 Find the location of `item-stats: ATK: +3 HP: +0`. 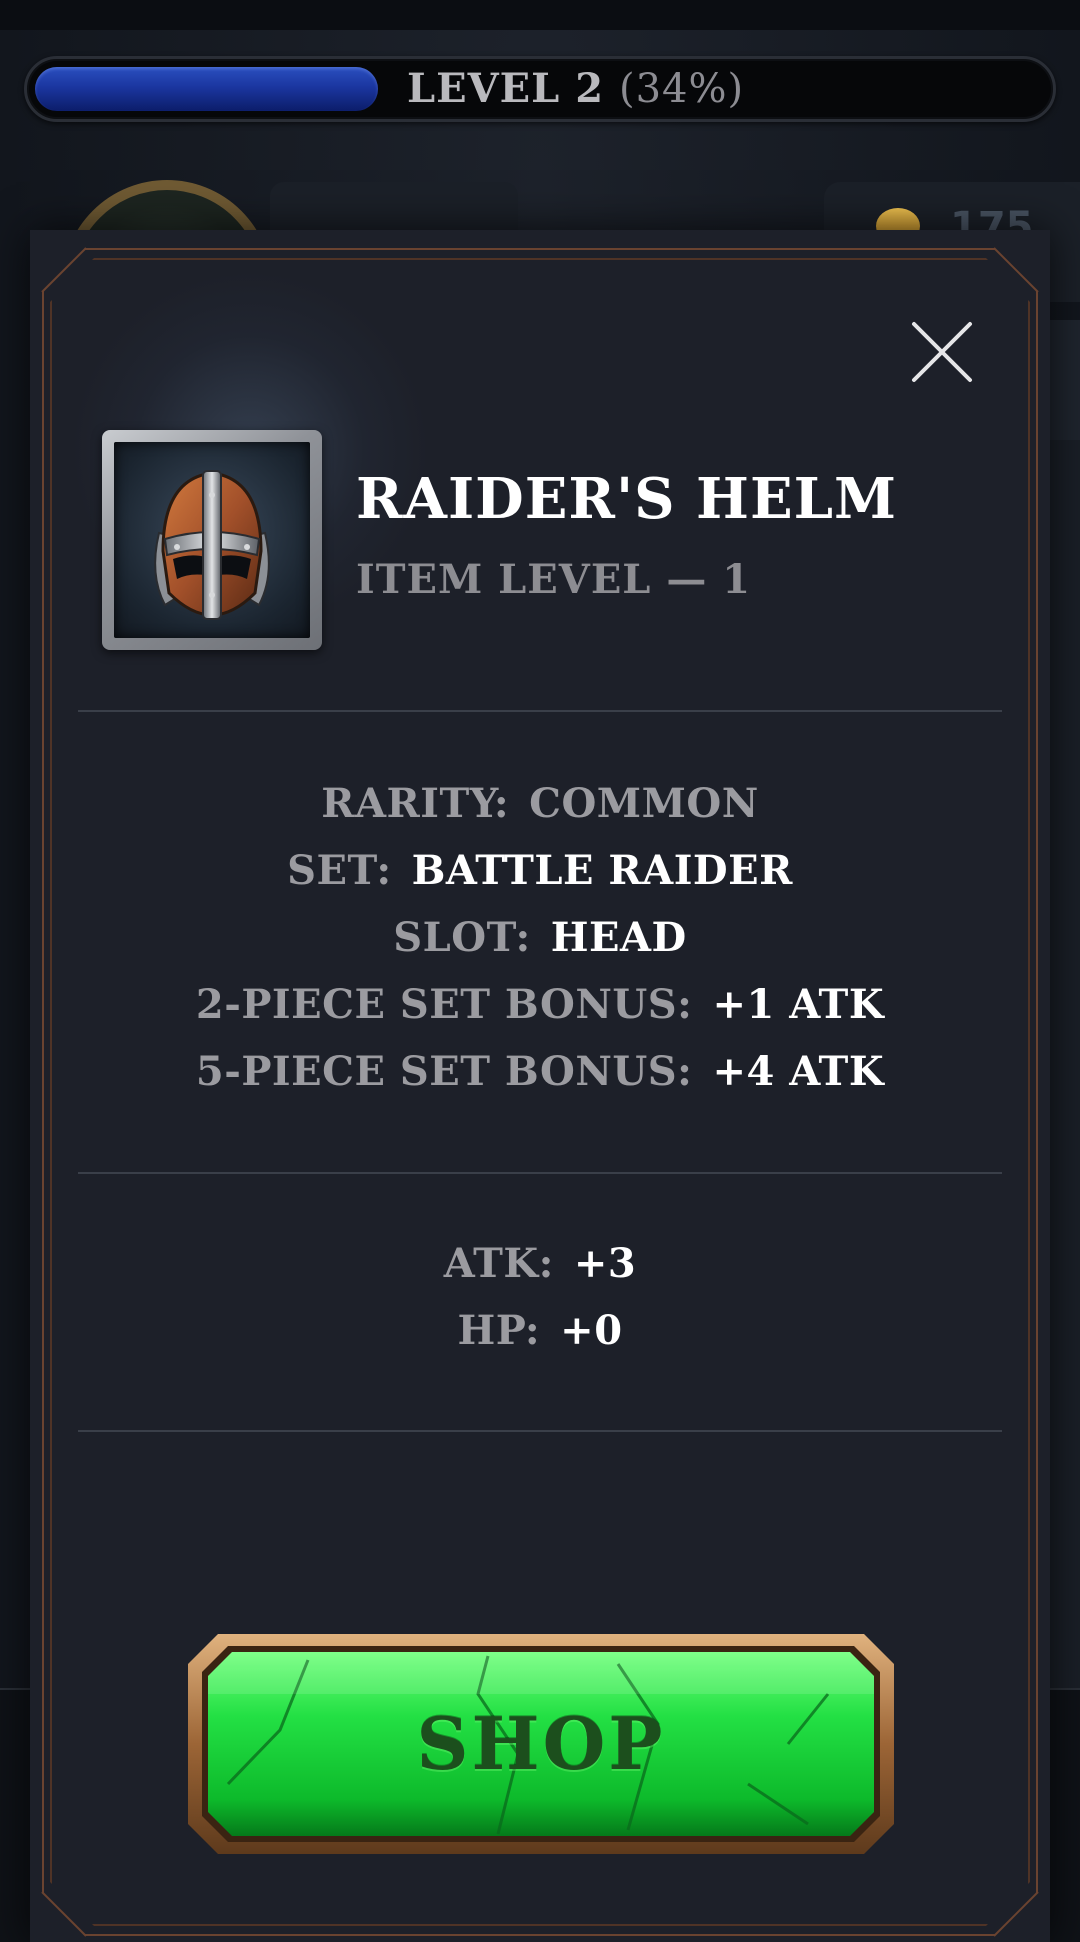

item-stats: ATK: +3 HP: +0 is located at coordinates (540, 1297).